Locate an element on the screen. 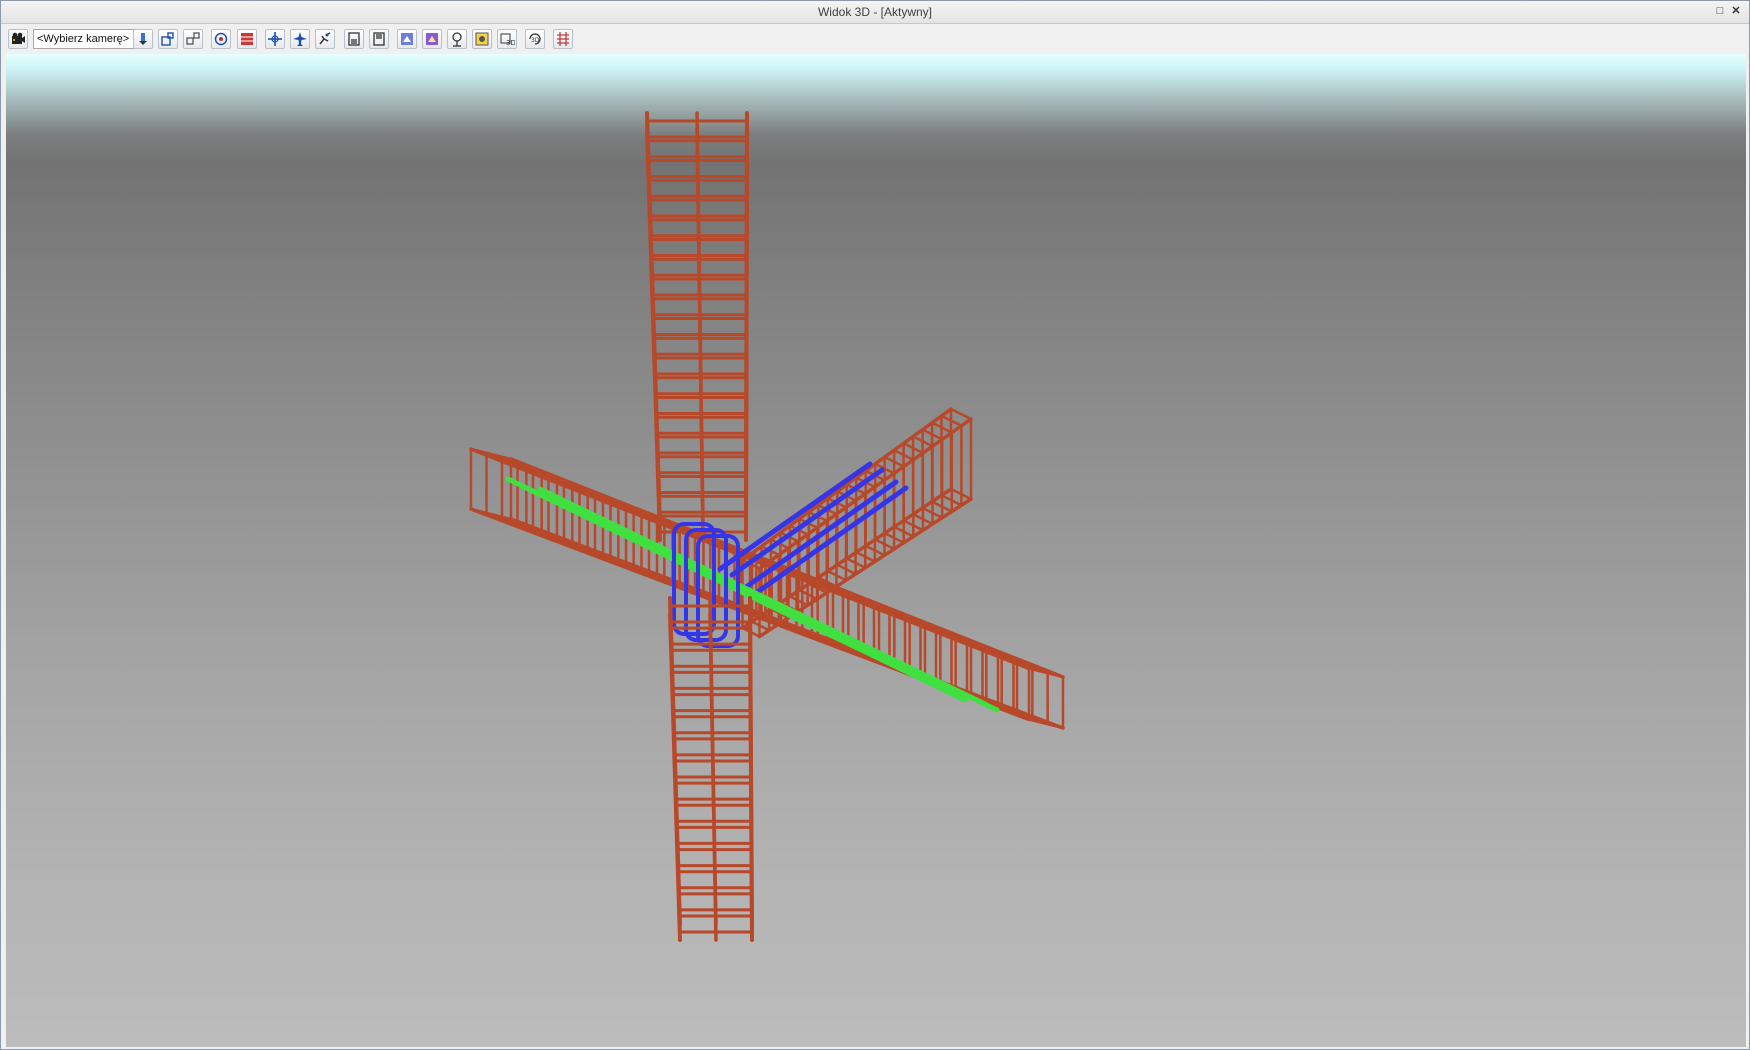 This screenshot has height=1050, width=1750. zoom-window-button is located at coordinates (168, 39).